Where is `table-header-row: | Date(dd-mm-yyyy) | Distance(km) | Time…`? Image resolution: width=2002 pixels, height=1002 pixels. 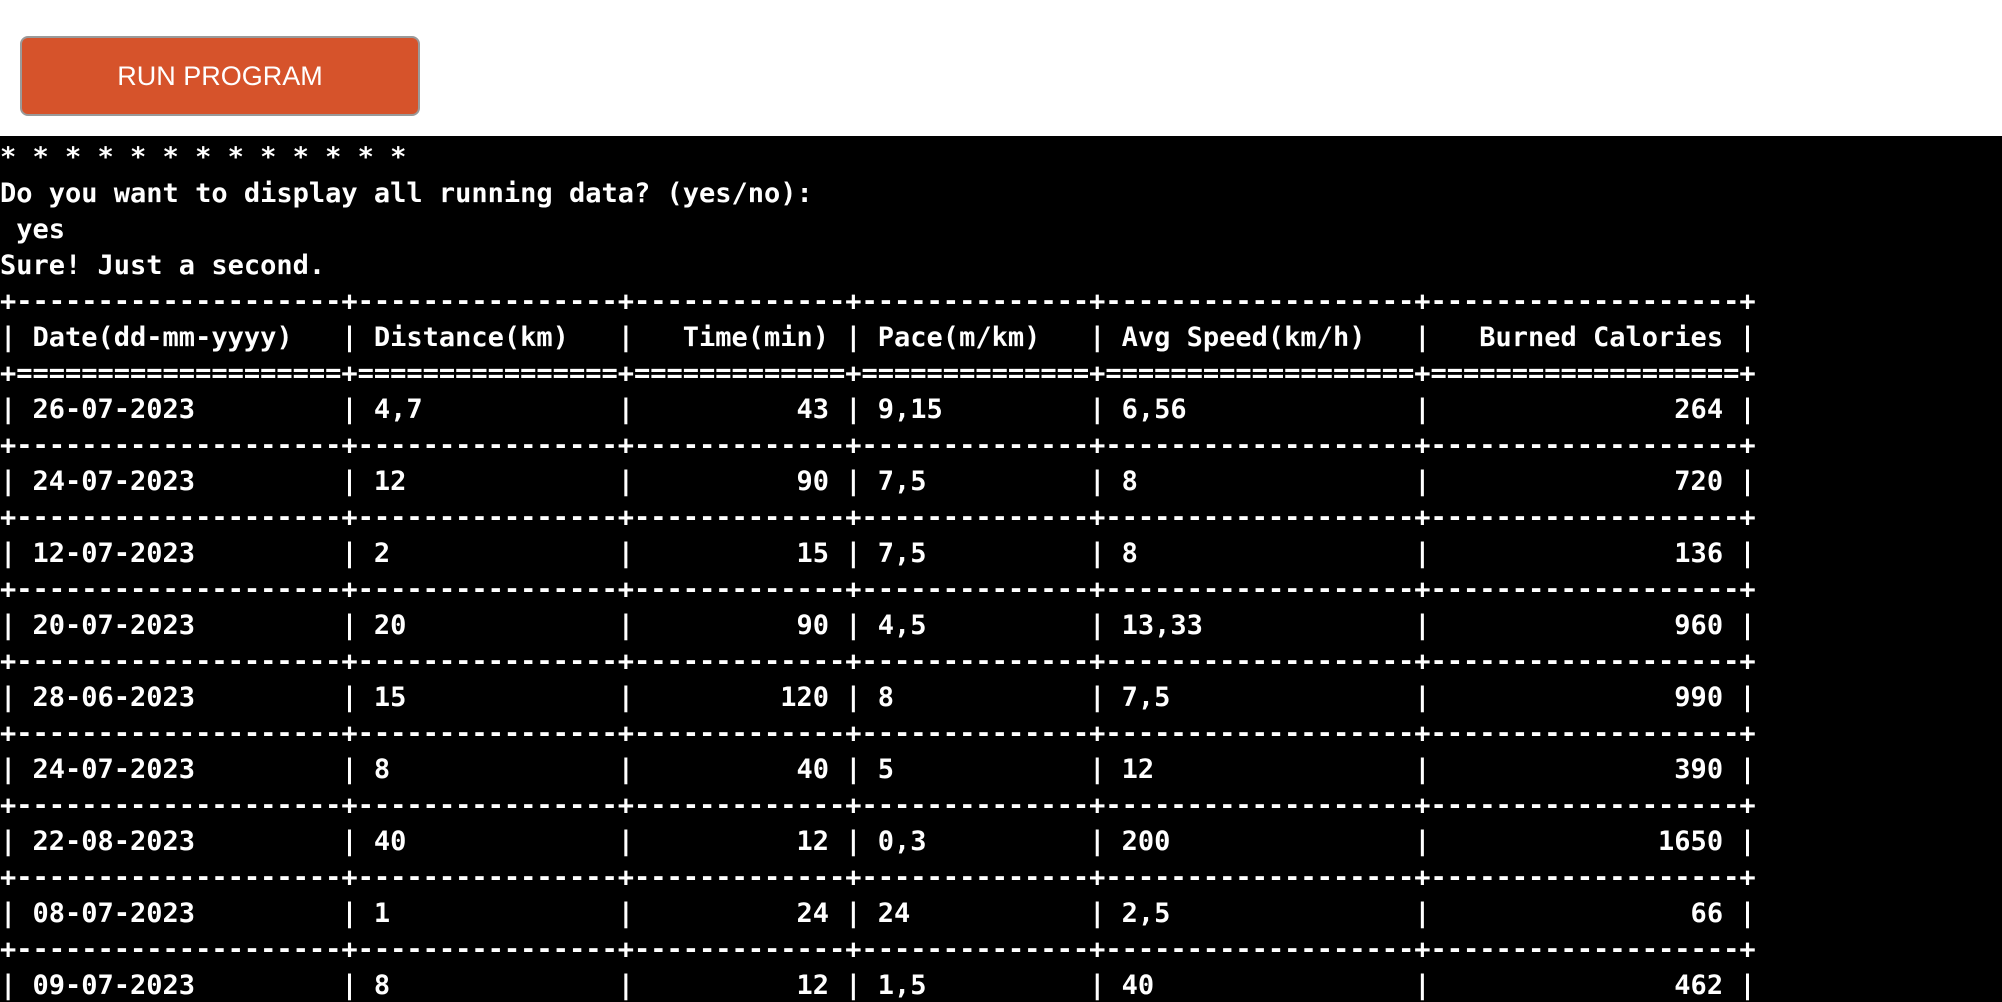 table-header-row: | Date(dd-mm-yyyy) | Distance(km) | Time… is located at coordinates (878, 337).